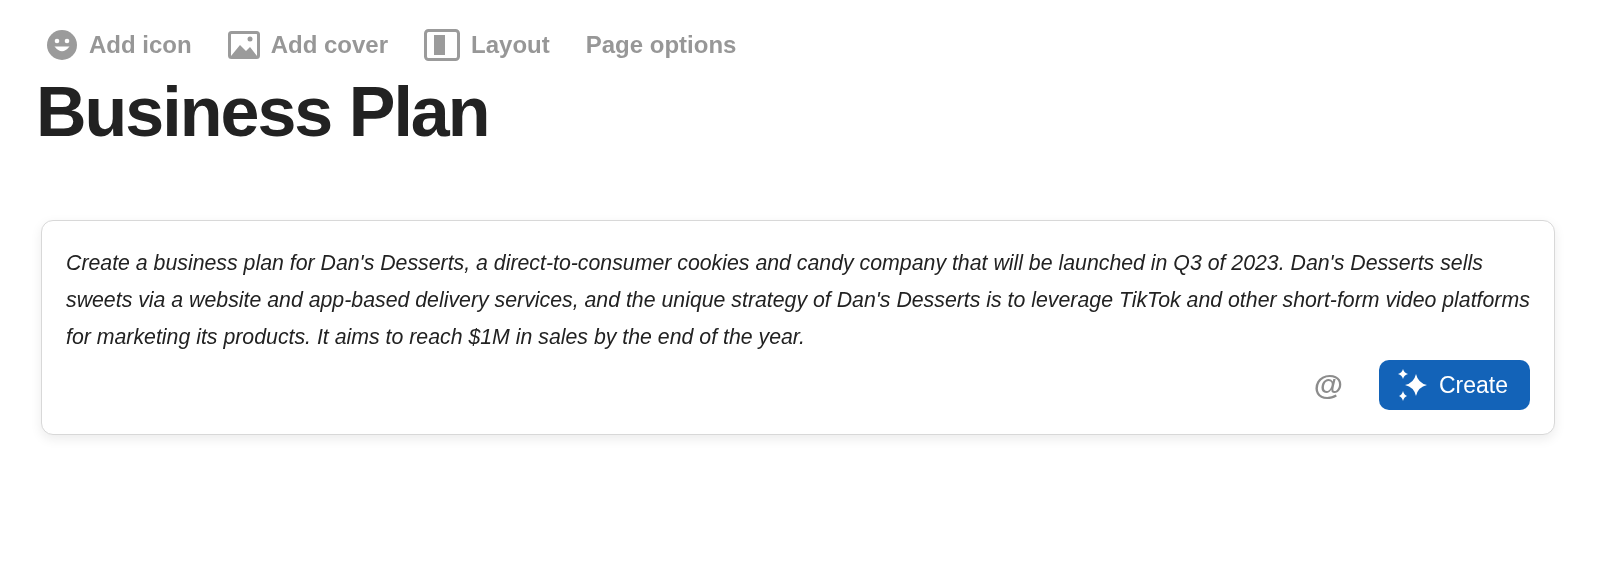  I want to click on toolbar-button: Add icon, so click(119, 45).